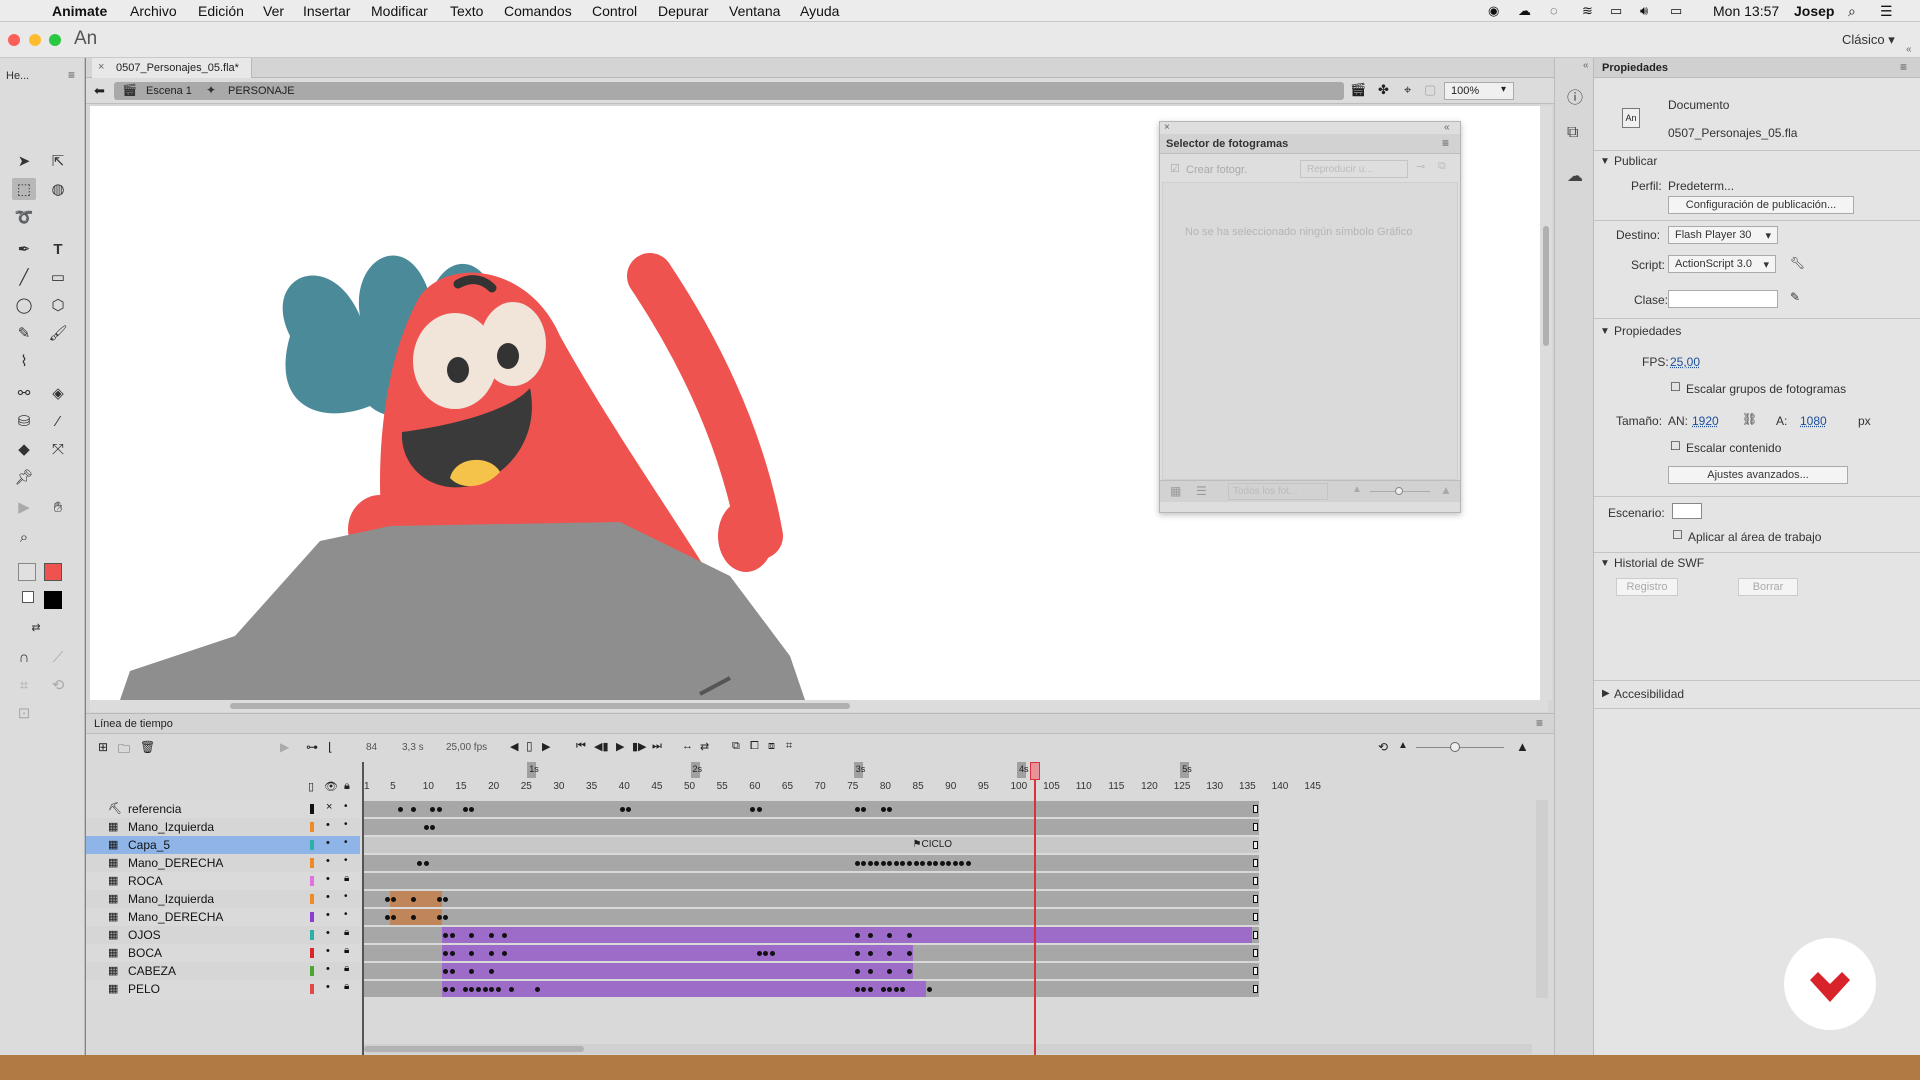  Describe the element at coordinates (601, 746) in the screenshot. I see `step-back-icon: ◀▮` at that location.